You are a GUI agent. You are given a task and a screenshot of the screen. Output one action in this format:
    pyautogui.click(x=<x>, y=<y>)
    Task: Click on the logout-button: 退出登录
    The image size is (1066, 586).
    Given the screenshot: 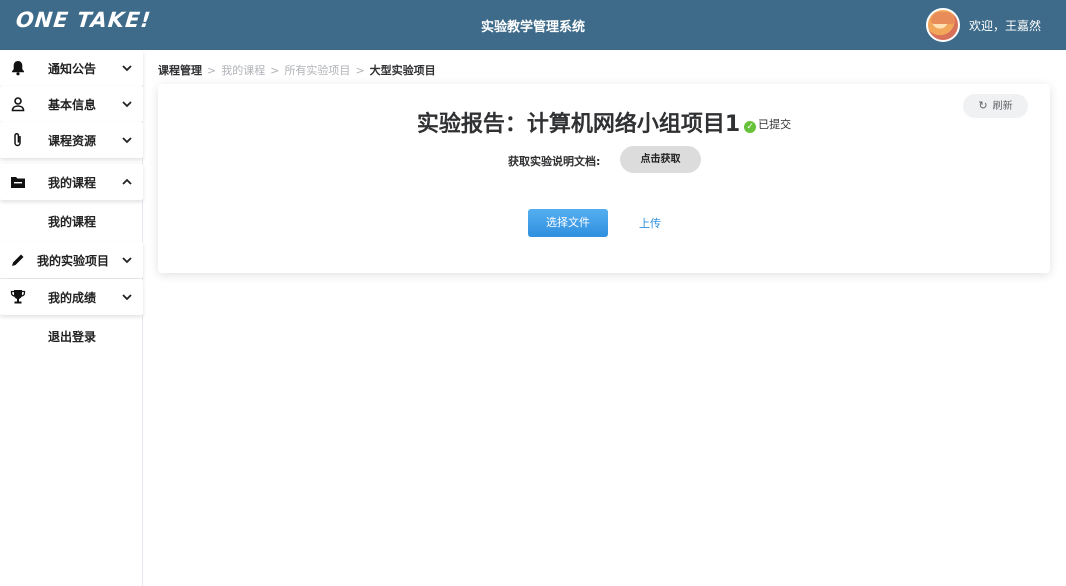 What is the action you would take?
    pyautogui.click(x=71, y=335)
    